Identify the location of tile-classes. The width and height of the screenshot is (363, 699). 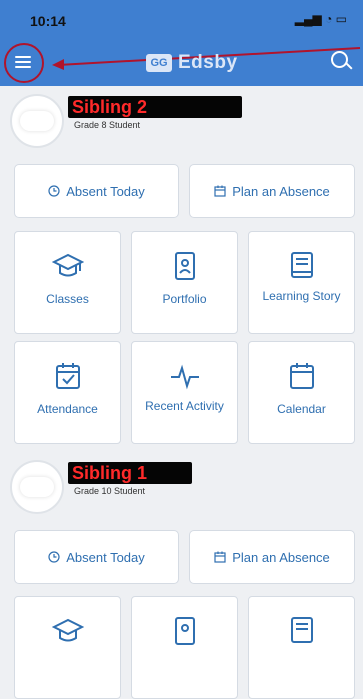
(67, 647).